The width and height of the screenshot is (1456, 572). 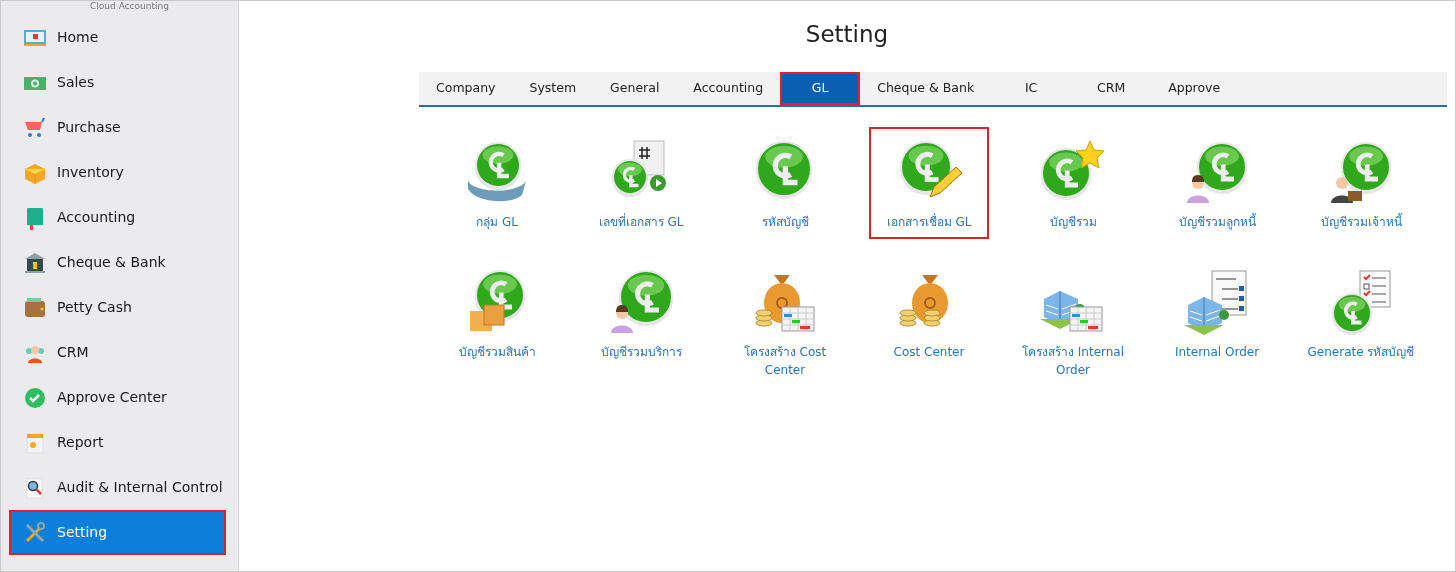 I want to click on sidebar-item: Audit & Internal Control, so click(x=117, y=487).